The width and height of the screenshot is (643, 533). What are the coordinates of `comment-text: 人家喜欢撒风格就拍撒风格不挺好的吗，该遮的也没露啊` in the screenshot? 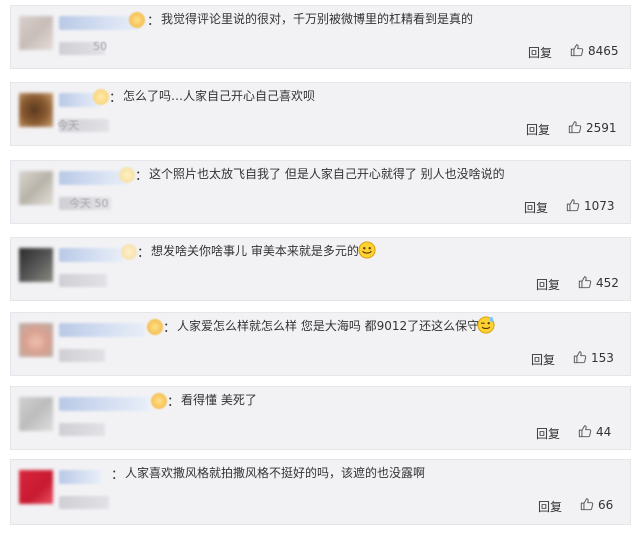 It's located at (275, 473).